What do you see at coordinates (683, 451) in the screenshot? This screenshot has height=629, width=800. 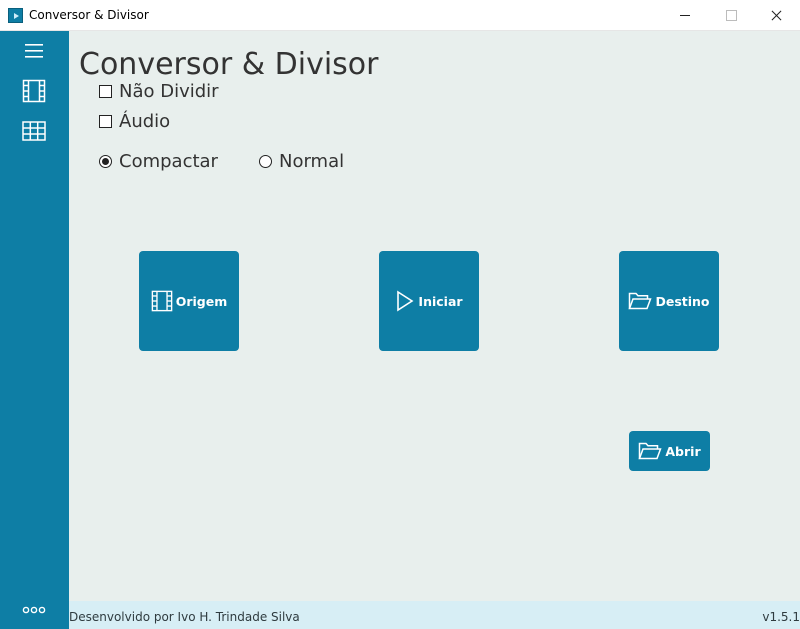 I see `abrir-label: Abrir` at bounding box center [683, 451].